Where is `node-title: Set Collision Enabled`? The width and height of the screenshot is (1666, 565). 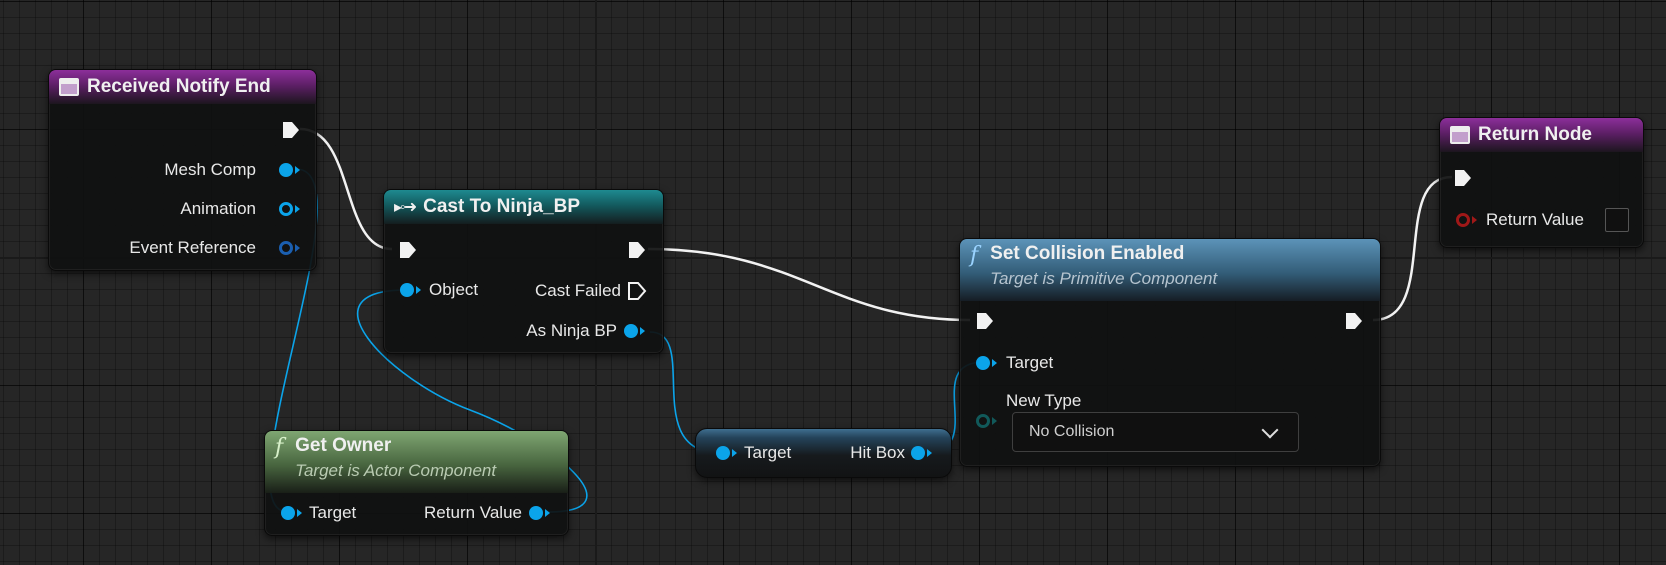
node-title: Set Collision Enabled is located at coordinates (1087, 253).